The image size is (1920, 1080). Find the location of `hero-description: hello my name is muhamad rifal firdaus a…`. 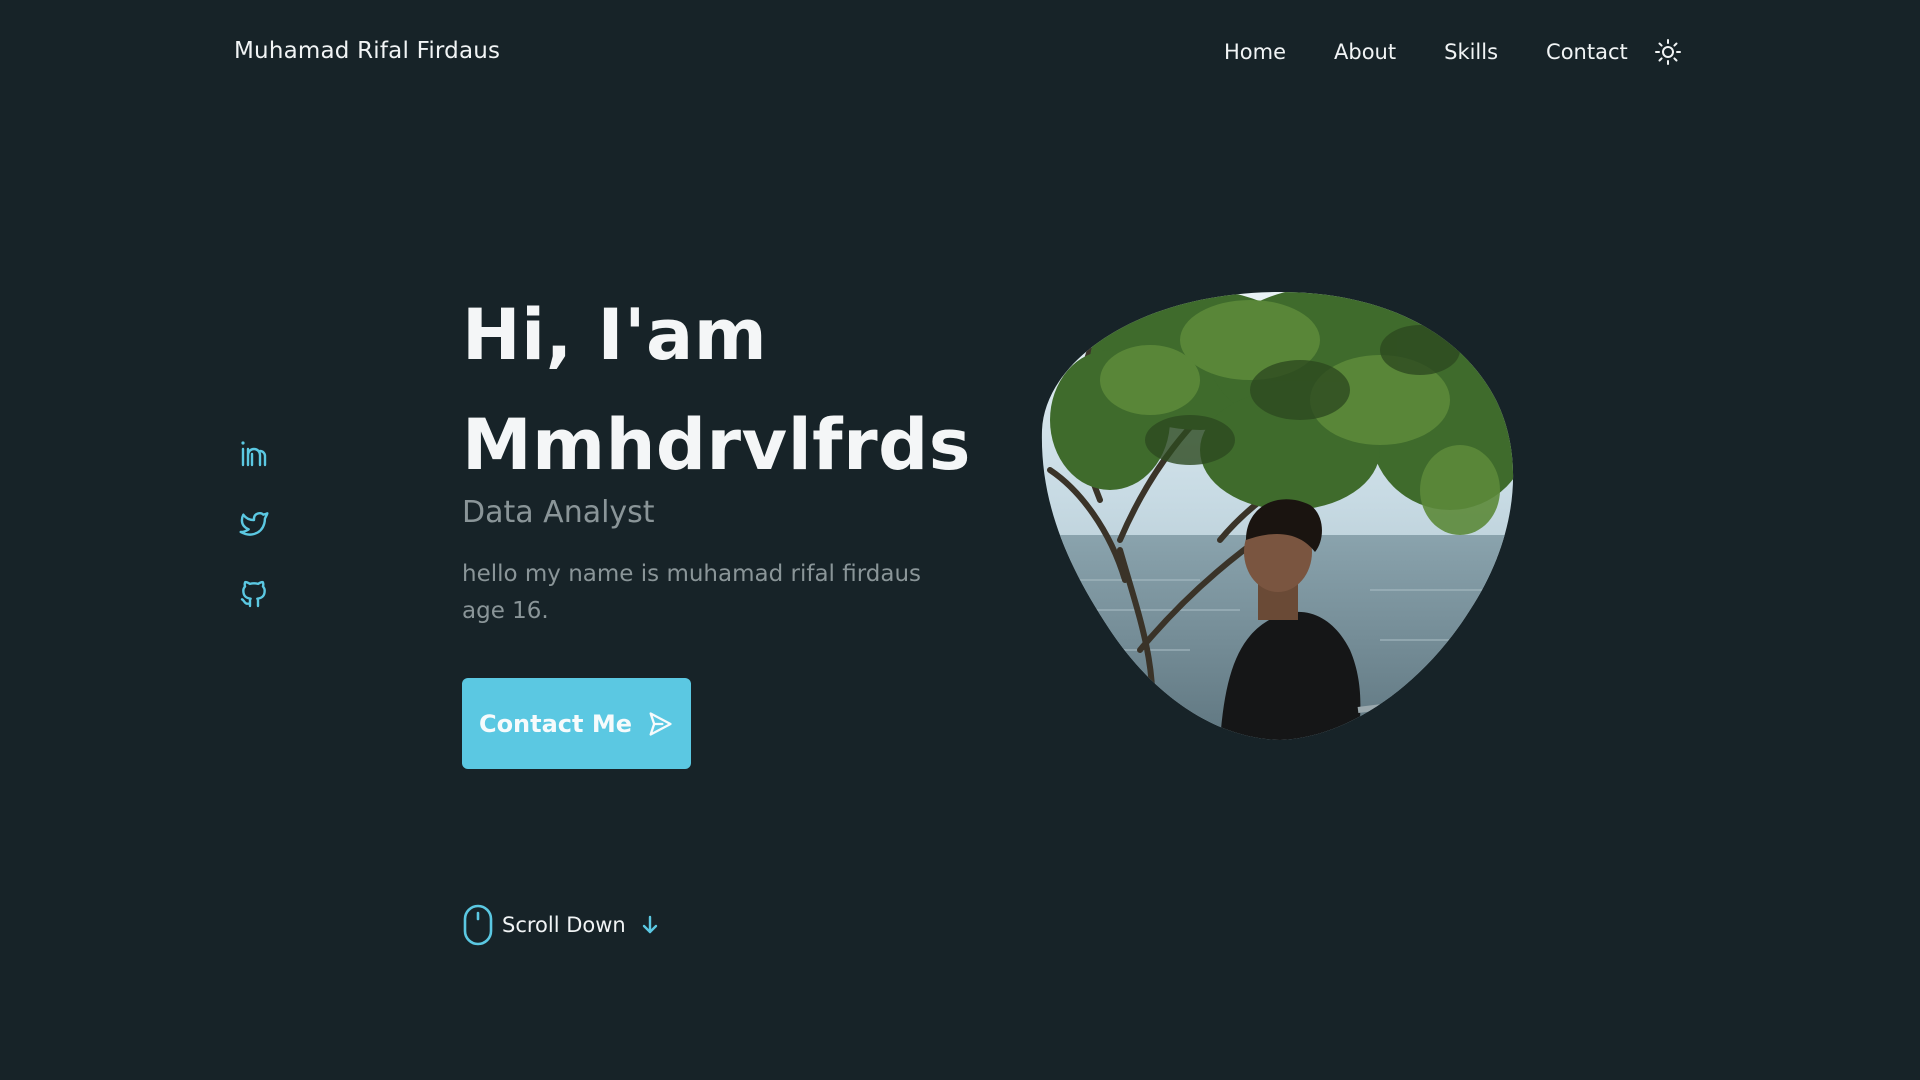

hero-description: hello my name is muhamad rifal firdaus a… is located at coordinates (692, 592).